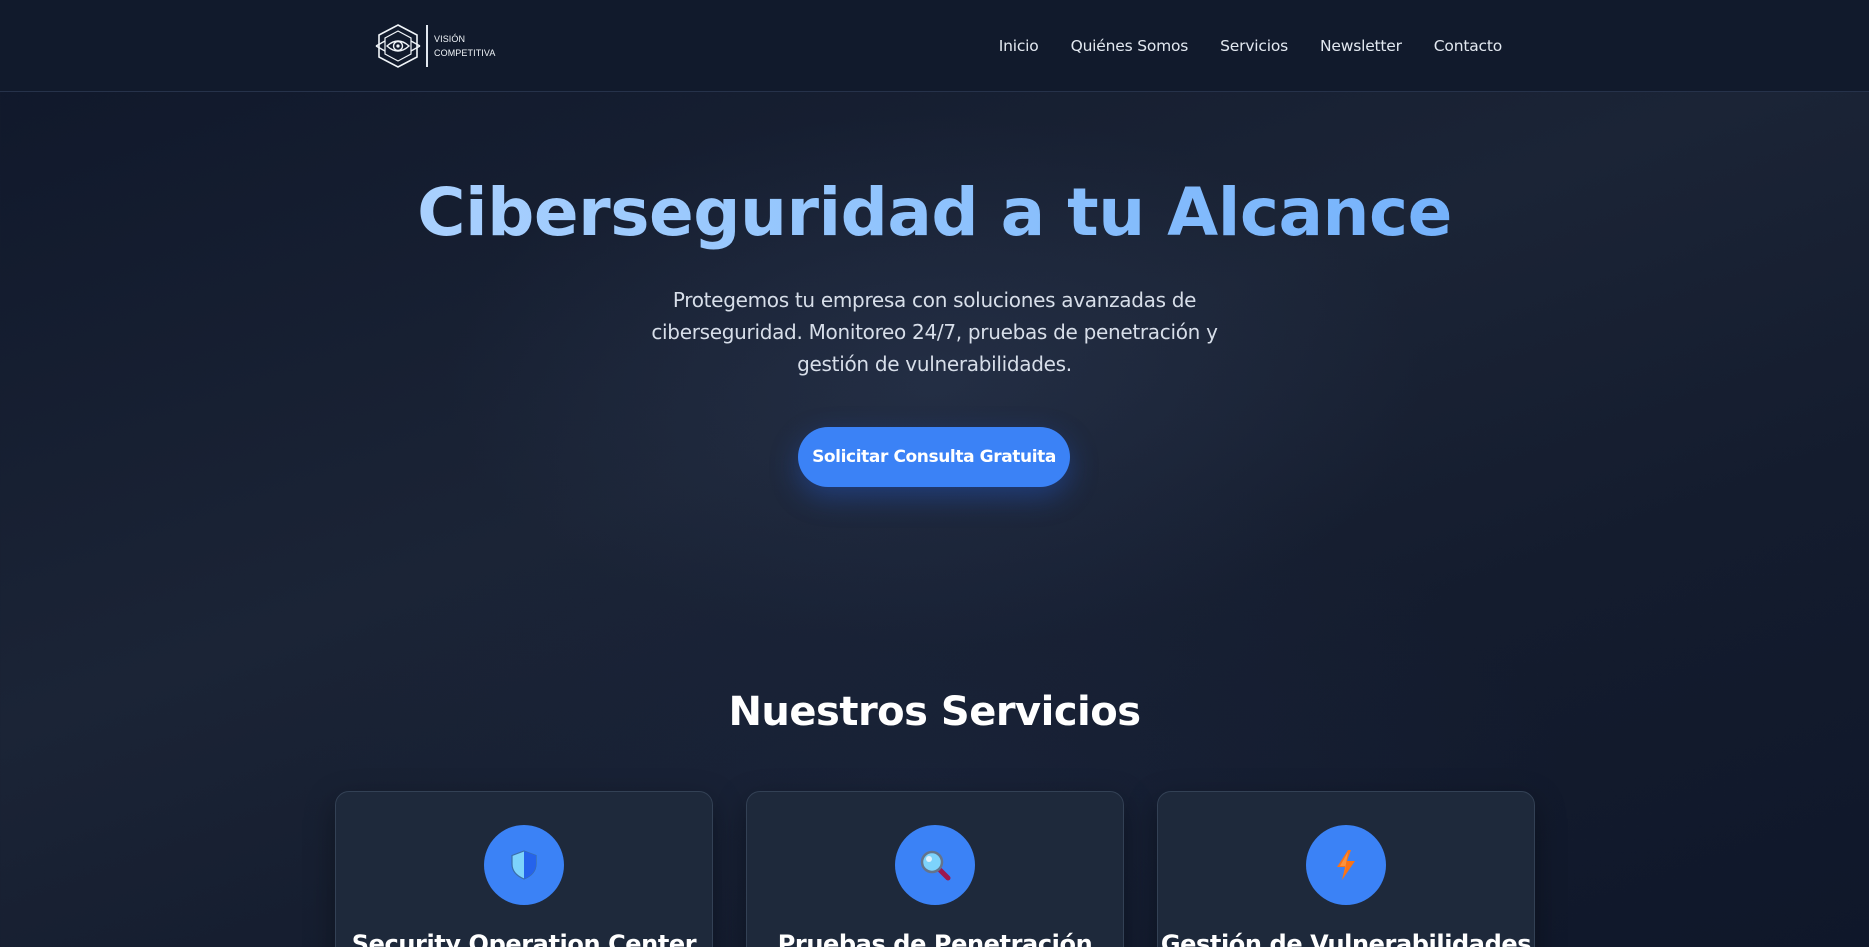  I want to click on nav-link-quienes-somos: Quiénes Somos, so click(1130, 46).